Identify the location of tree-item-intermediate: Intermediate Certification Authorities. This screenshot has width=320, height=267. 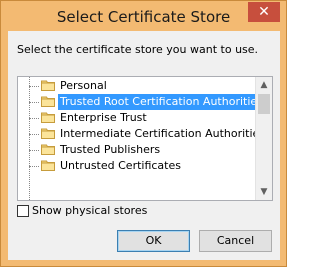
(141, 134).